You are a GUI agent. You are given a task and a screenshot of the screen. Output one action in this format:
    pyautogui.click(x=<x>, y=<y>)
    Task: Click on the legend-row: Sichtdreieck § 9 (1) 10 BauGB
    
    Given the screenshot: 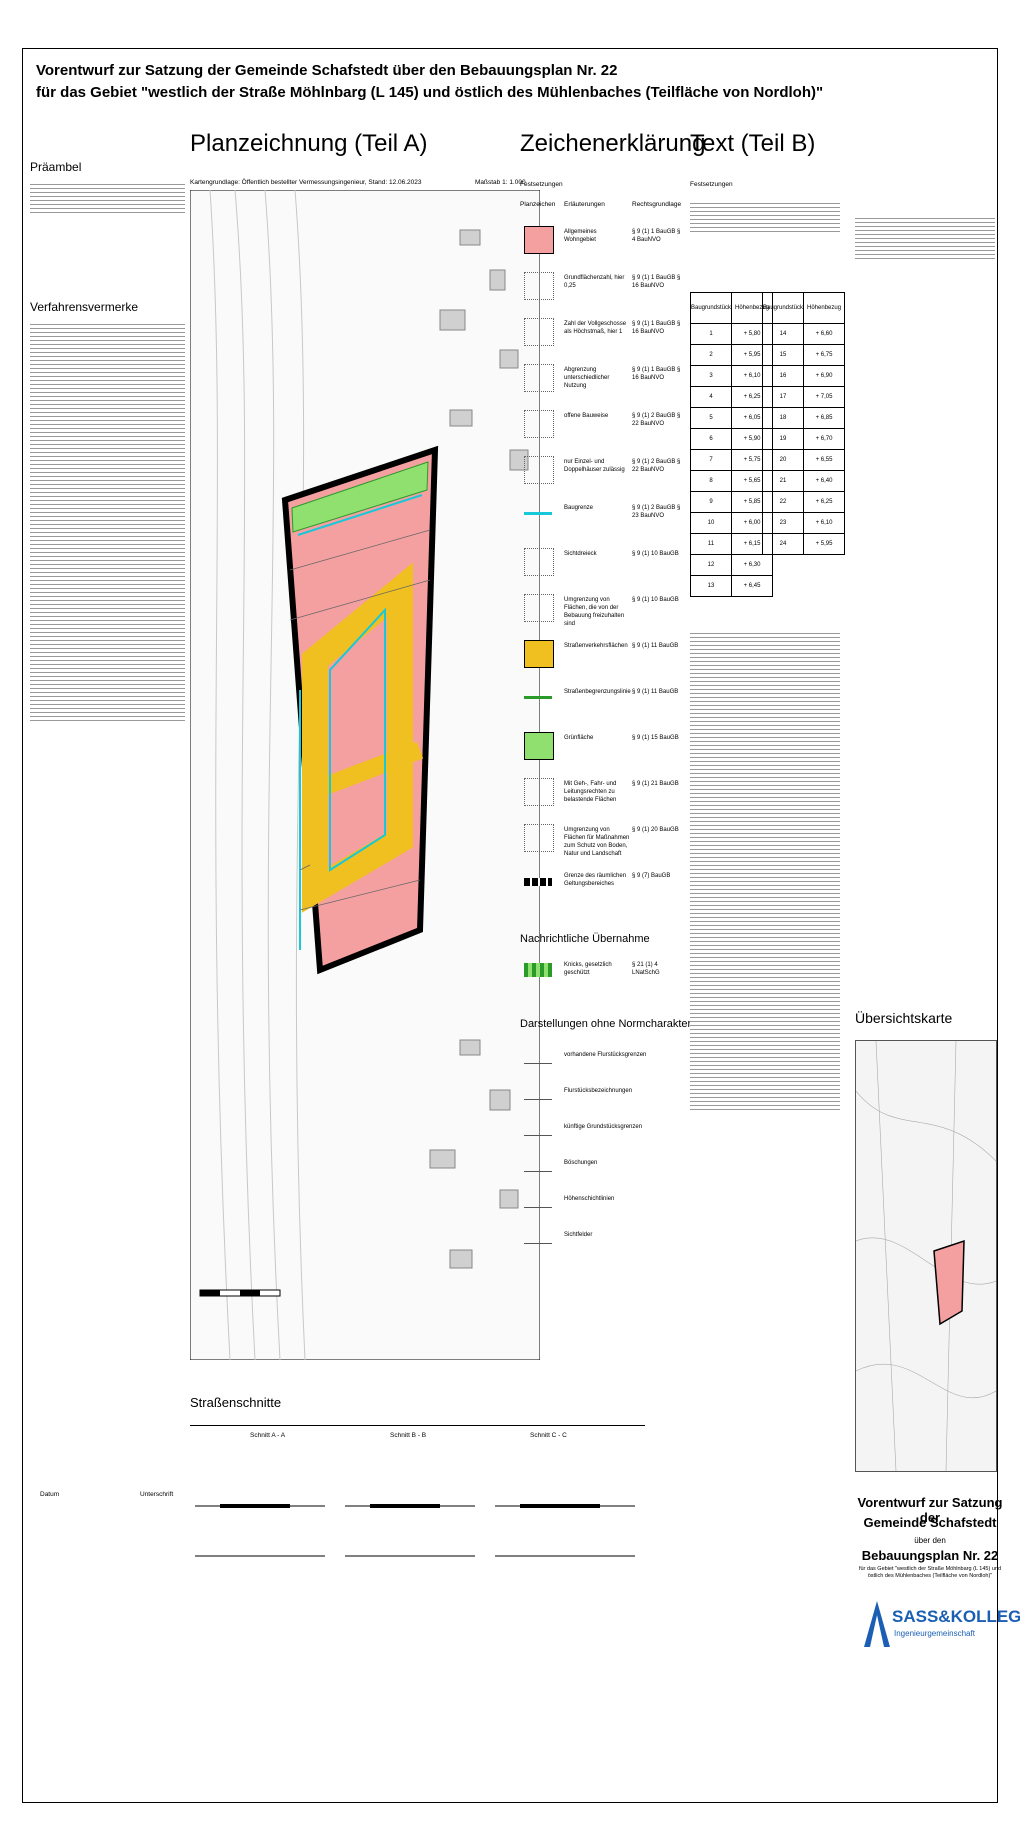 What is the action you would take?
    pyautogui.click(x=599, y=564)
    